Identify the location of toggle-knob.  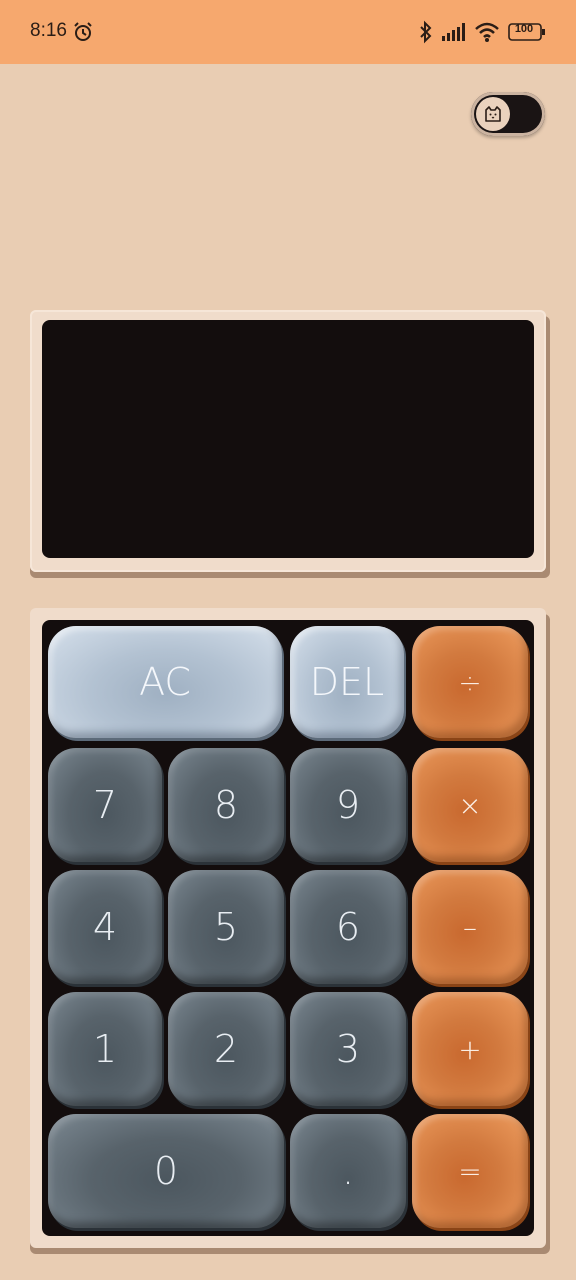
(493, 114).